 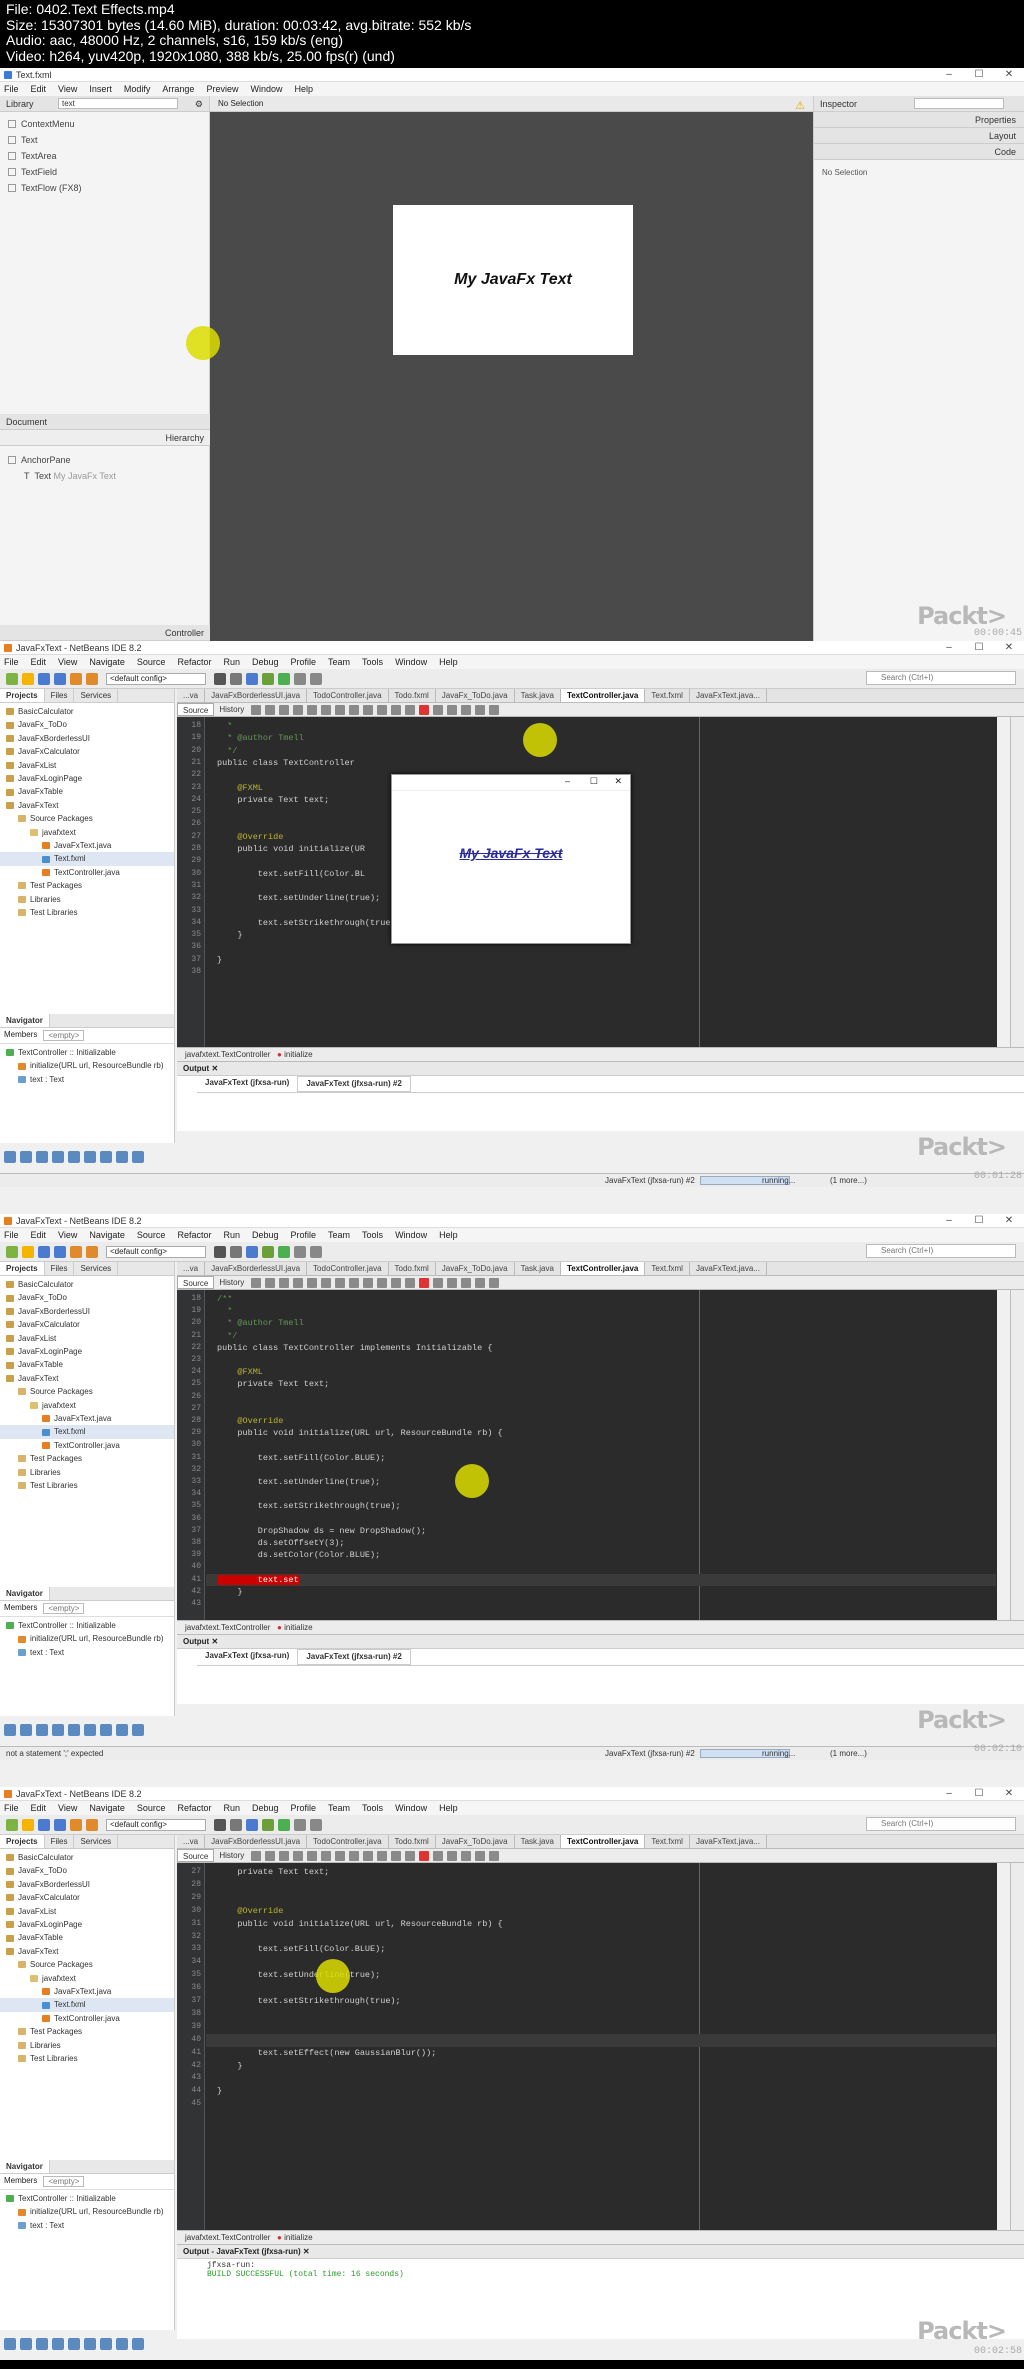 I want to click on section-properties: Properties, so click(x=919, y=120).